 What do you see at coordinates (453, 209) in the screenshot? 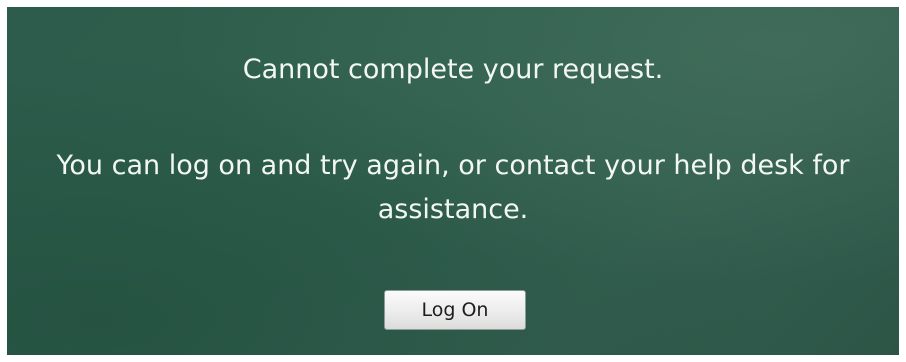
I see `error-message-line-2: assistance.` at bounding box center [453, 209].